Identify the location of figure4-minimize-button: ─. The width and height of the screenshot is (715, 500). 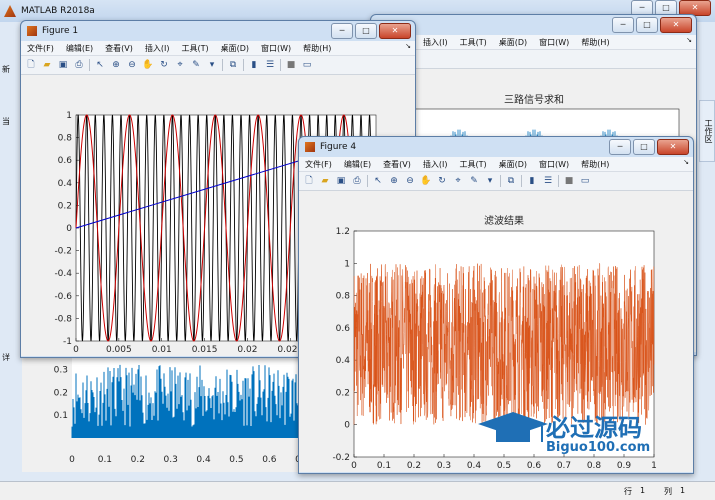
(620, 147).